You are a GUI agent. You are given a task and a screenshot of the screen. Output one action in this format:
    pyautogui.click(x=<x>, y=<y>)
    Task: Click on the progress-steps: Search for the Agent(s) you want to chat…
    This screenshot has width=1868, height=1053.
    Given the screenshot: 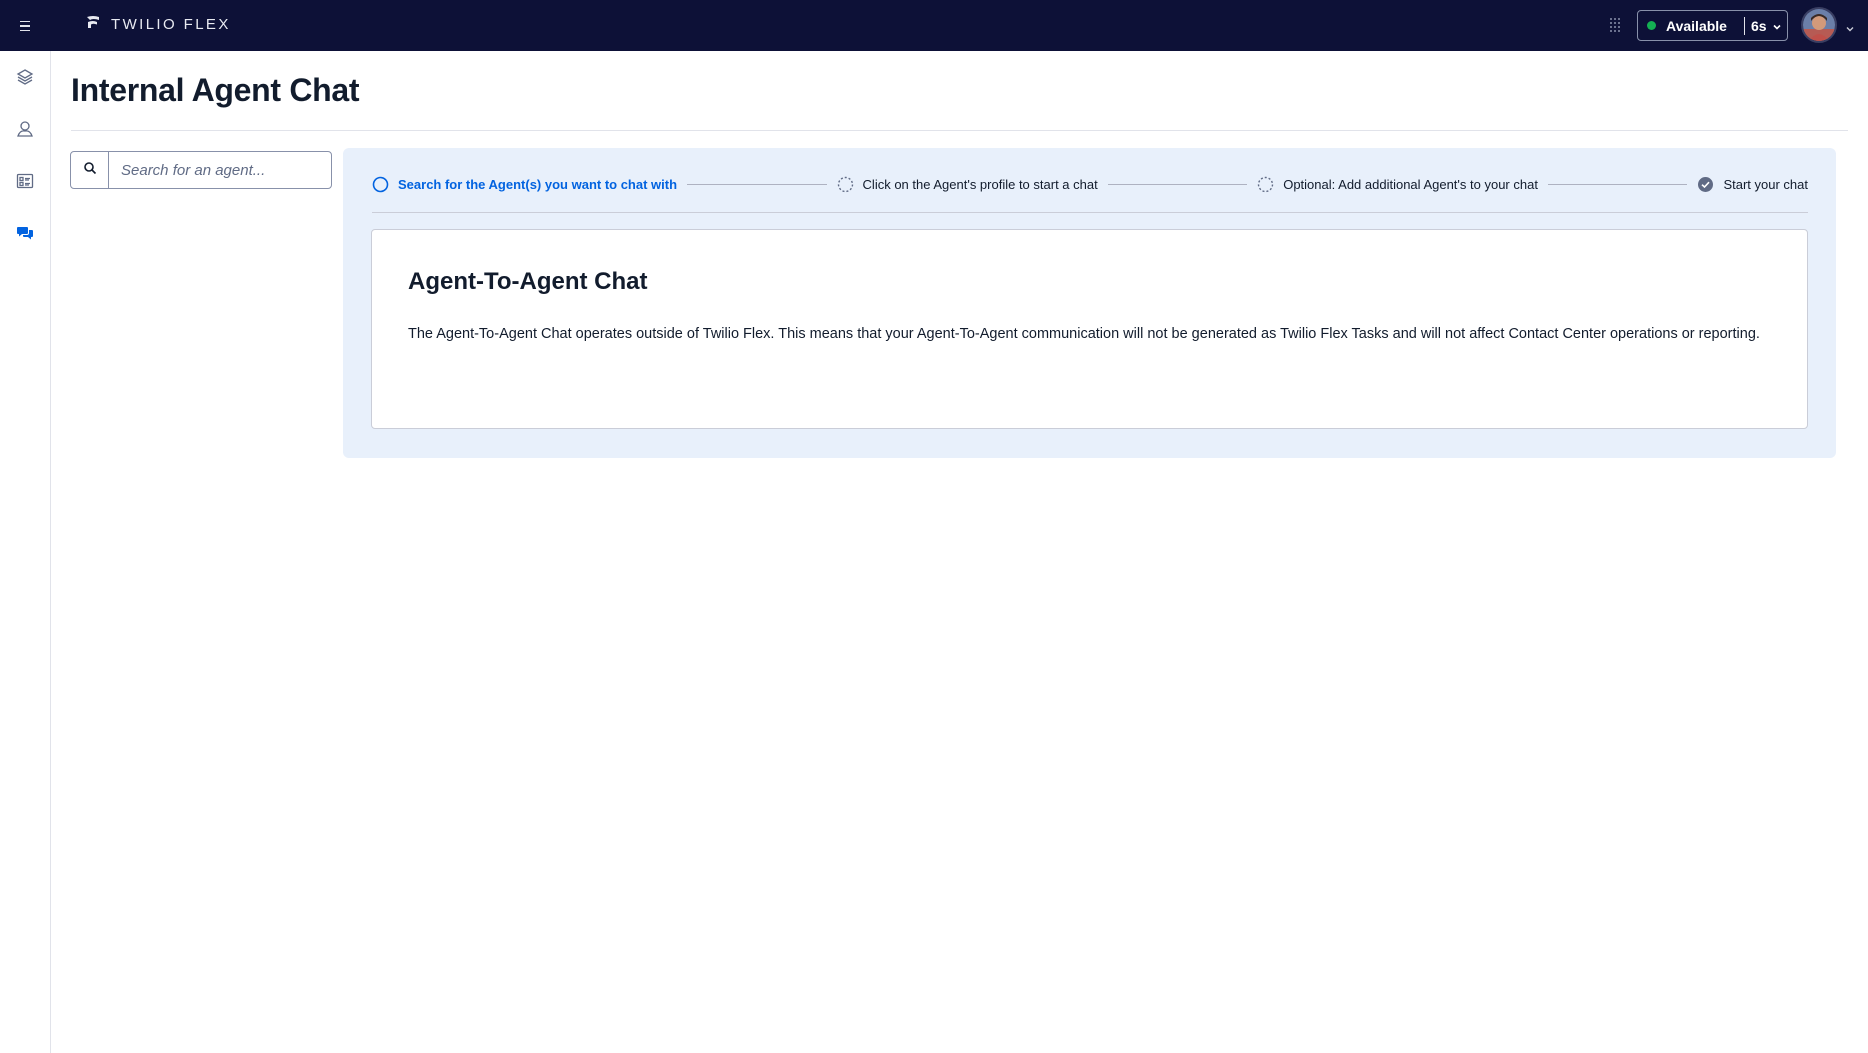 What is the action you would take?
    pyautogui.click(x=1090, y=184)
    